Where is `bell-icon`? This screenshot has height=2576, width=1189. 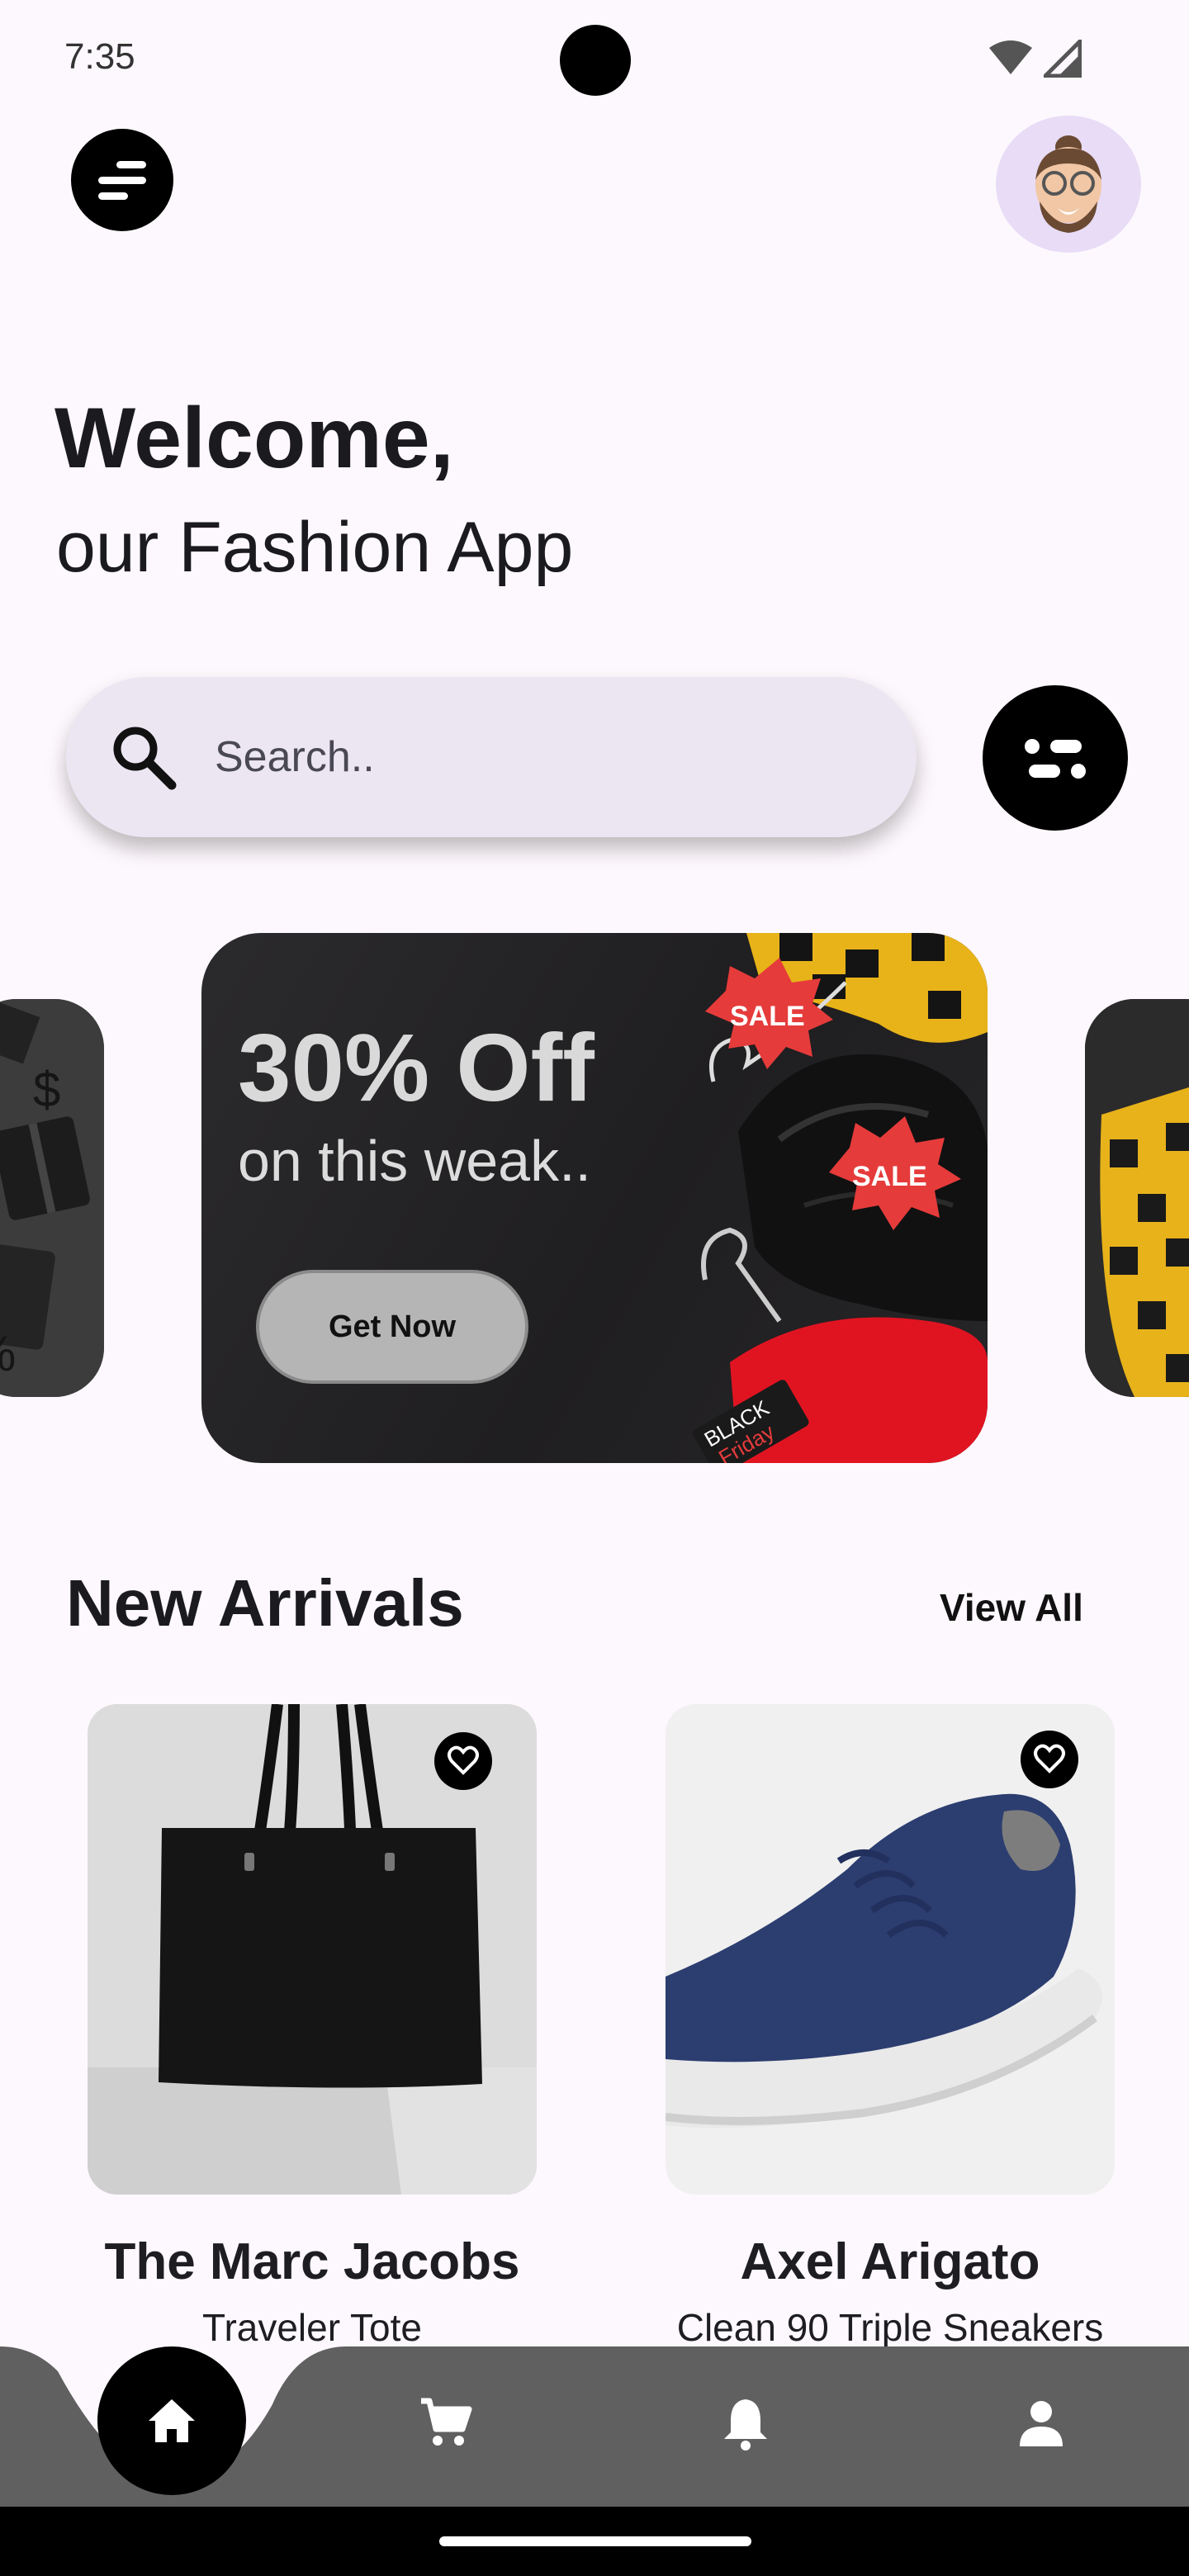 bell-icon is located at coordinates (745, 2425).